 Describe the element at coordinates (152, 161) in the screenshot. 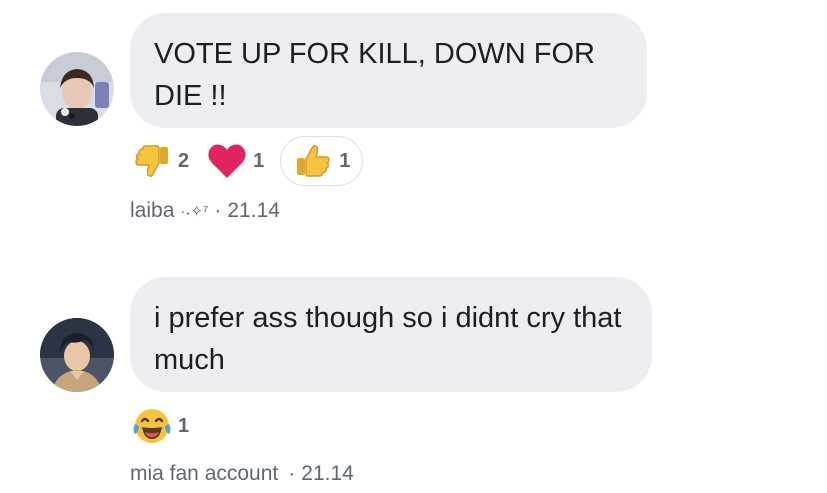

I see `thumbs-down-icon` at that location.